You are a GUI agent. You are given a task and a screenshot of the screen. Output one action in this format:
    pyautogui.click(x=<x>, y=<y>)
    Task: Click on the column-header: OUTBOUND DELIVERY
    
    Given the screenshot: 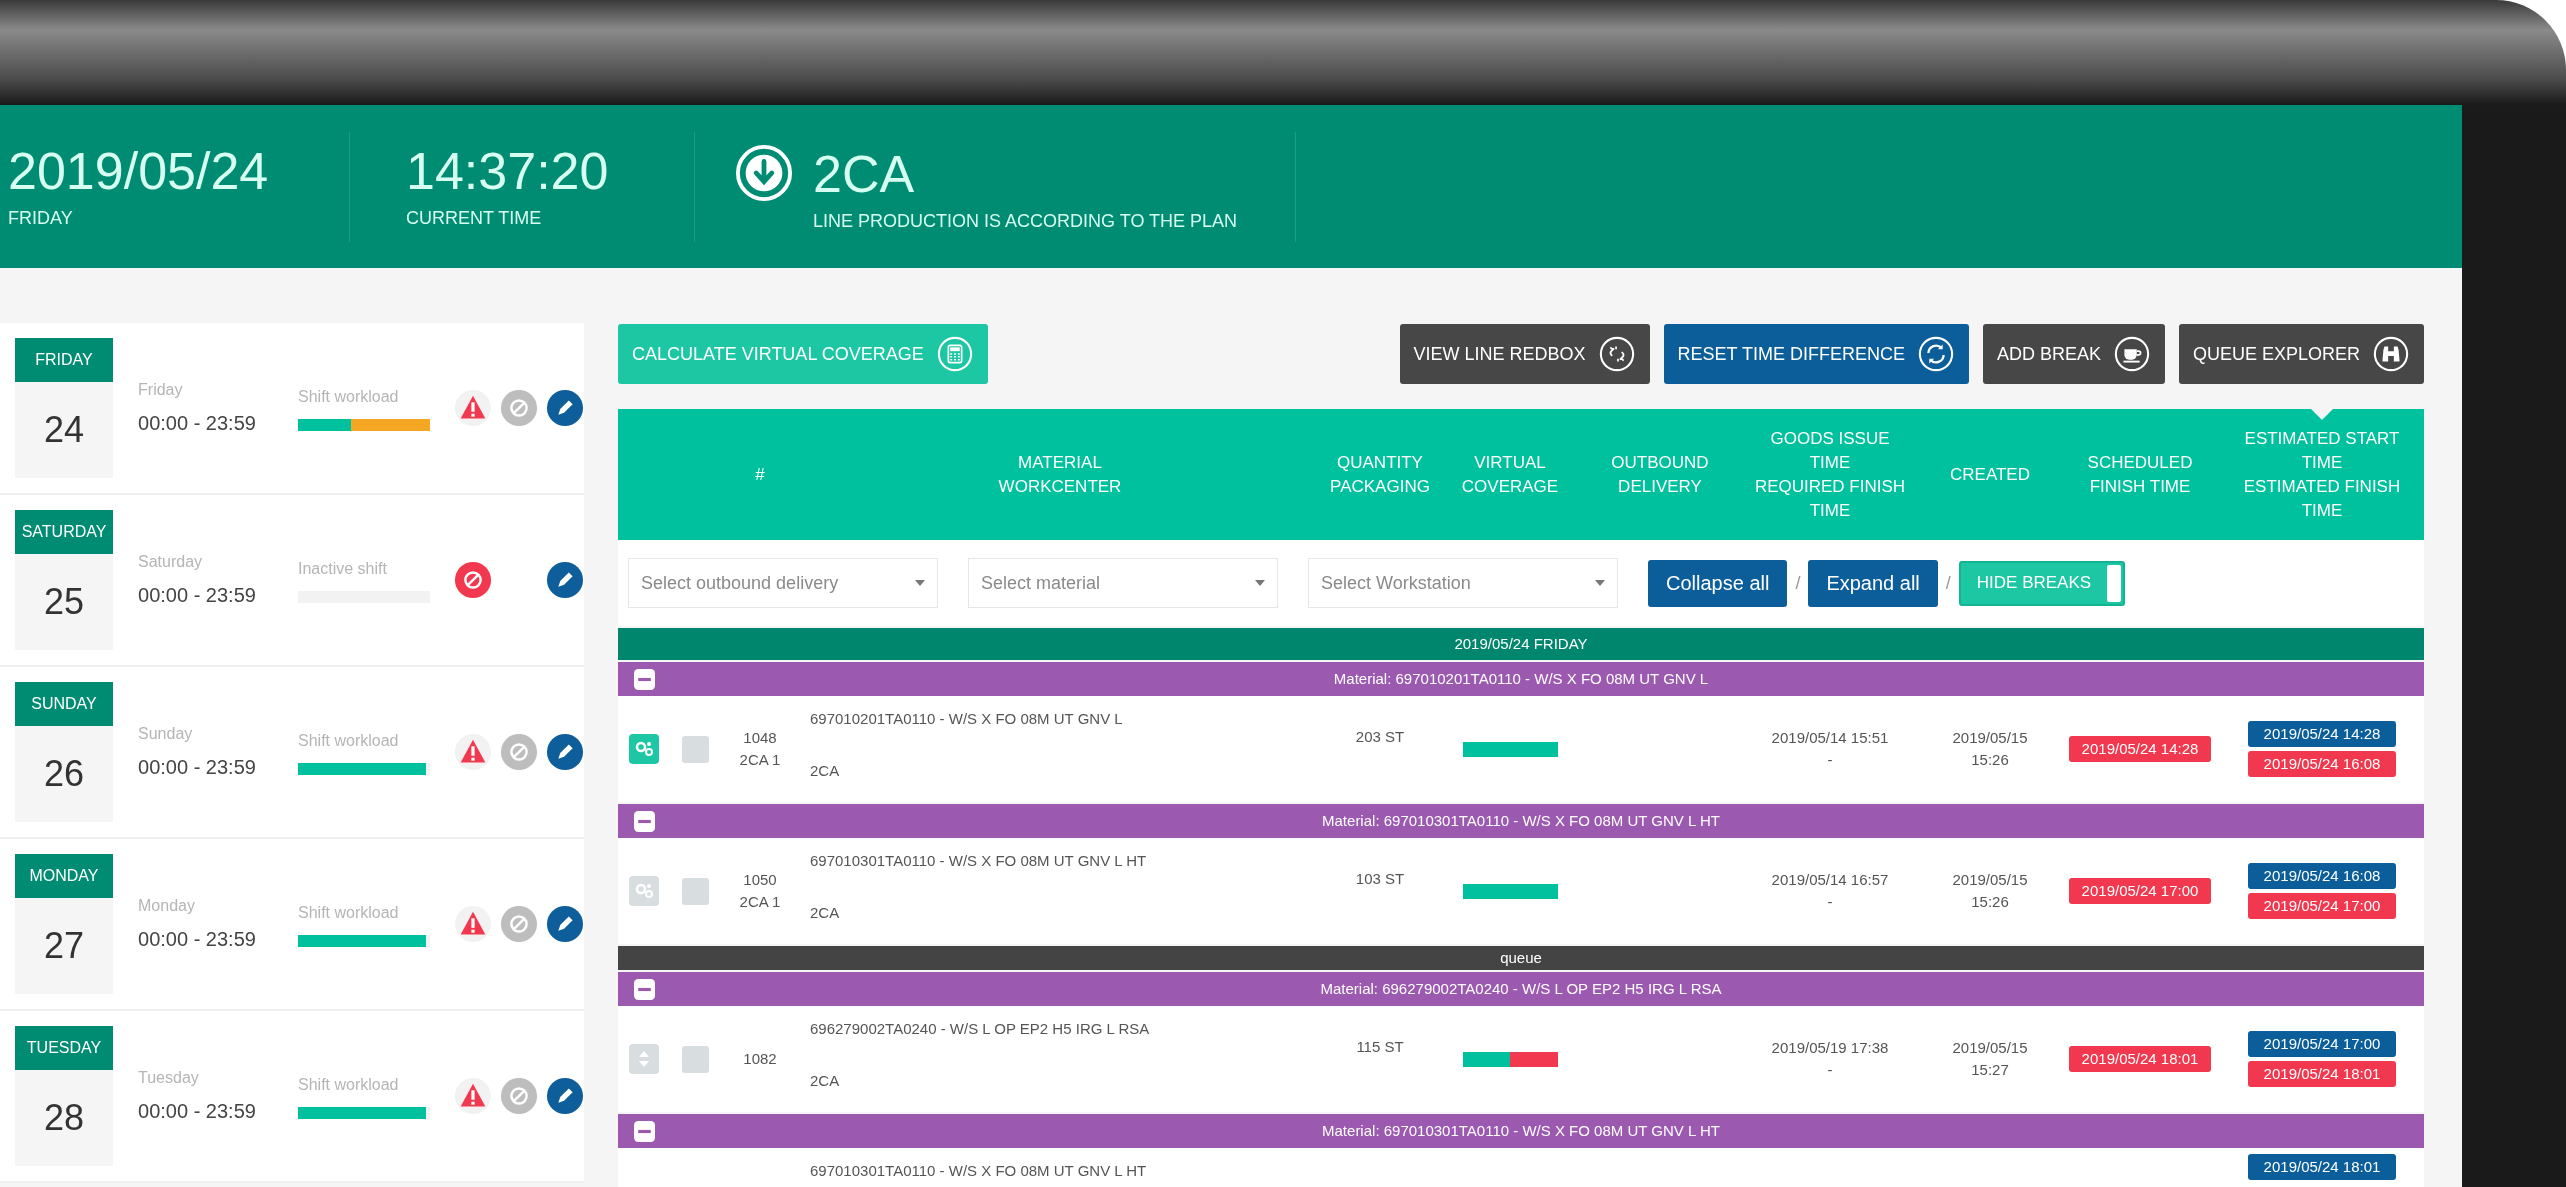 What is the action you would take?
    pyautogui.click(x=1660, y=474)
    